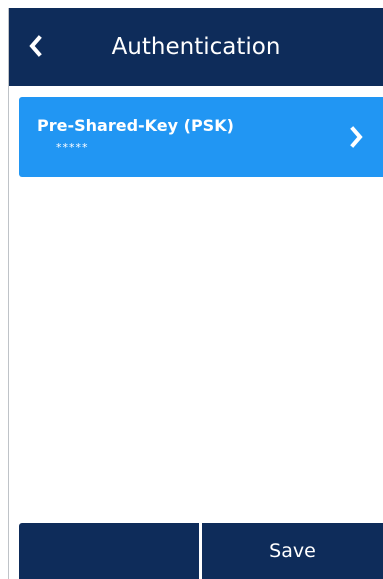 This screenshot has width=383, height=579. What do you see at coordinates (201, 137) in the screenshot?
I see `psk-auth-item: Pre-Shared-Key (PSK) *****` at bounding box center [201, 137].